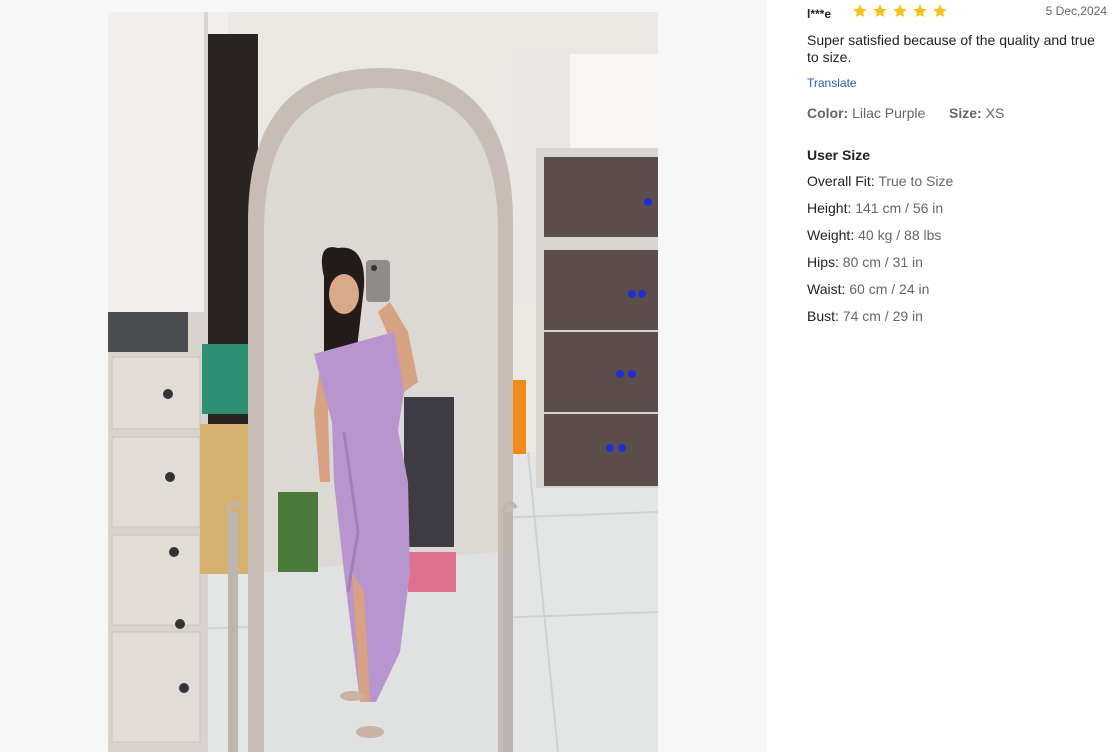 The height and width of the screenshot is (752, 1113). I want to click on color-value: Lilac Purple, so click(889, 113).